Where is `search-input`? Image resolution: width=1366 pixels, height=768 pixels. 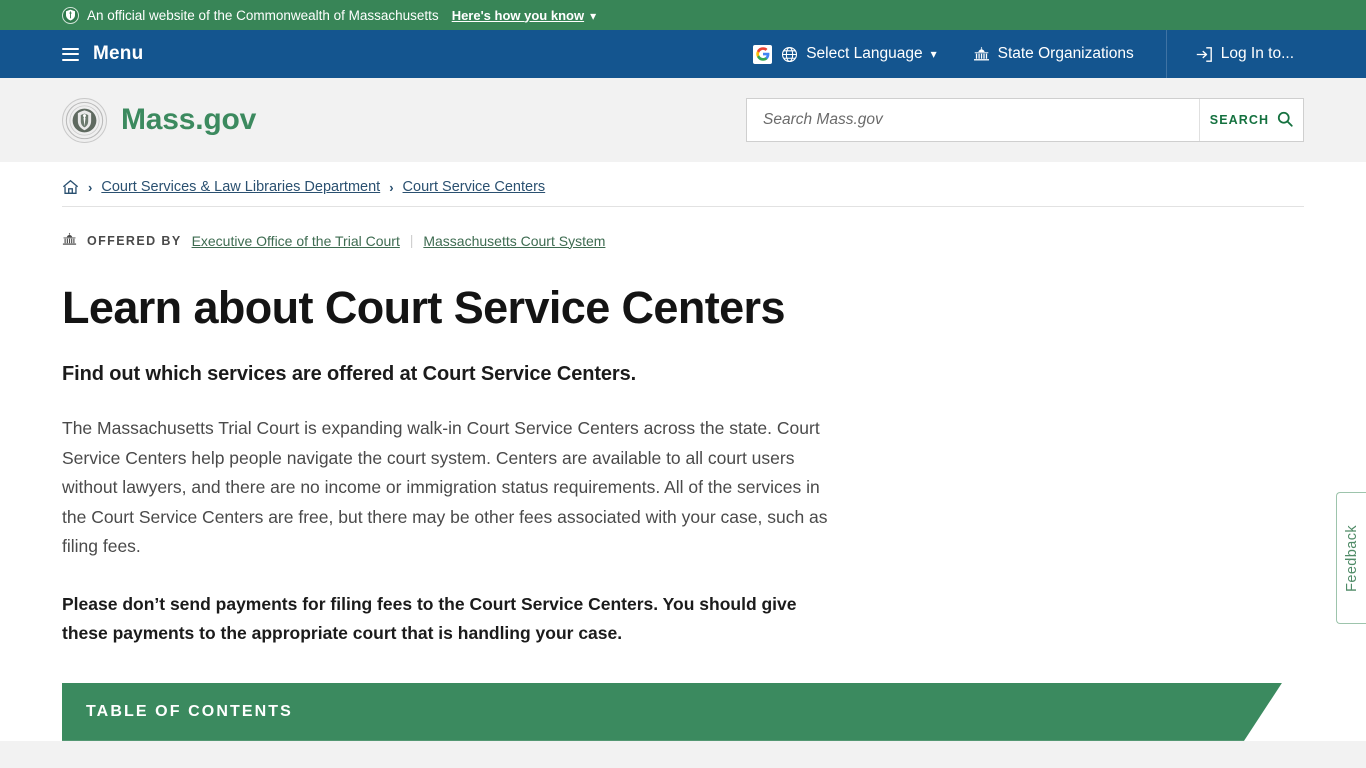 search-input is located at coordinates (973, 120).